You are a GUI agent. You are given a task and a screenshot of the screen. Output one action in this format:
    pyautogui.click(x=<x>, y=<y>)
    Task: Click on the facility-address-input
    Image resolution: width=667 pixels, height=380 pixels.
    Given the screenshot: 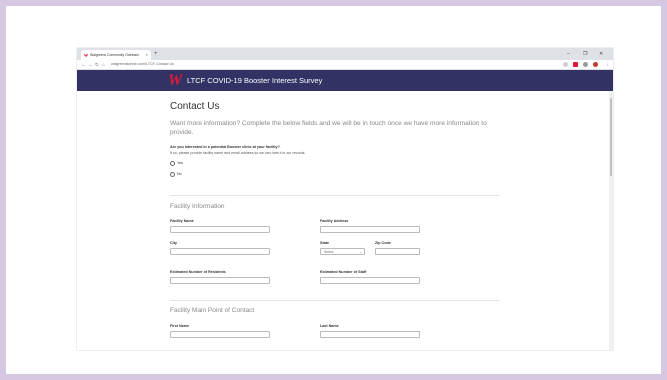 What is the action you would take?
    pyautogui.click(x=370, y=229)
    